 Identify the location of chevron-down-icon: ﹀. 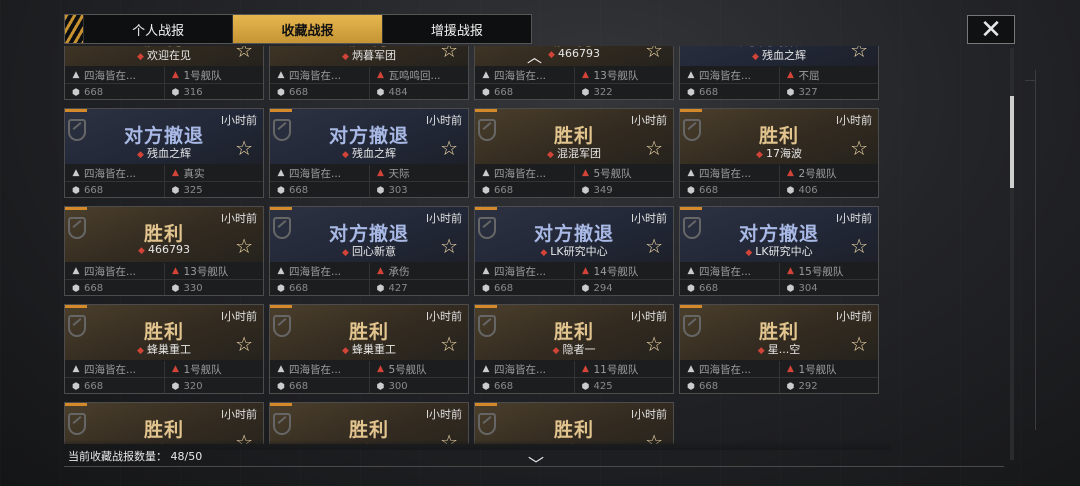
(536, 463).